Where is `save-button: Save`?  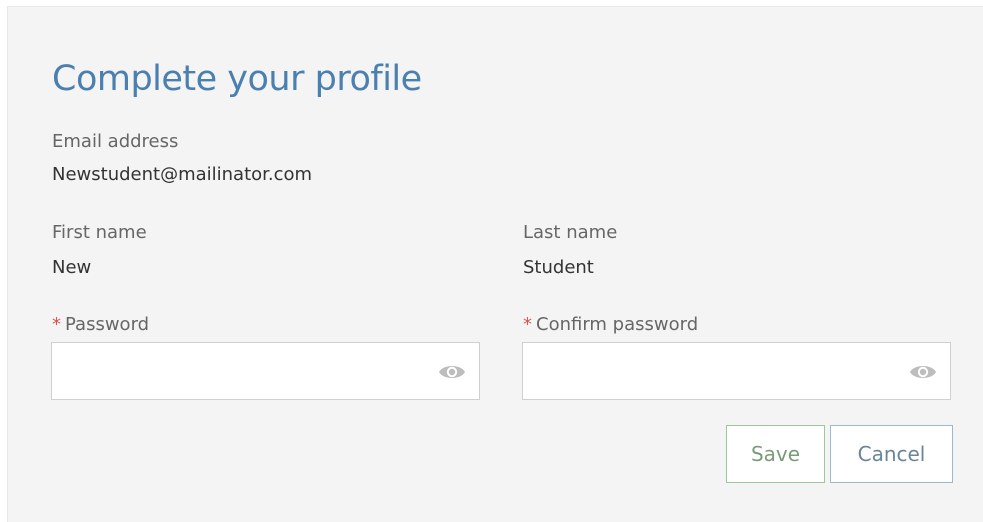 save-button: Save is located at coordinates (775, 454).